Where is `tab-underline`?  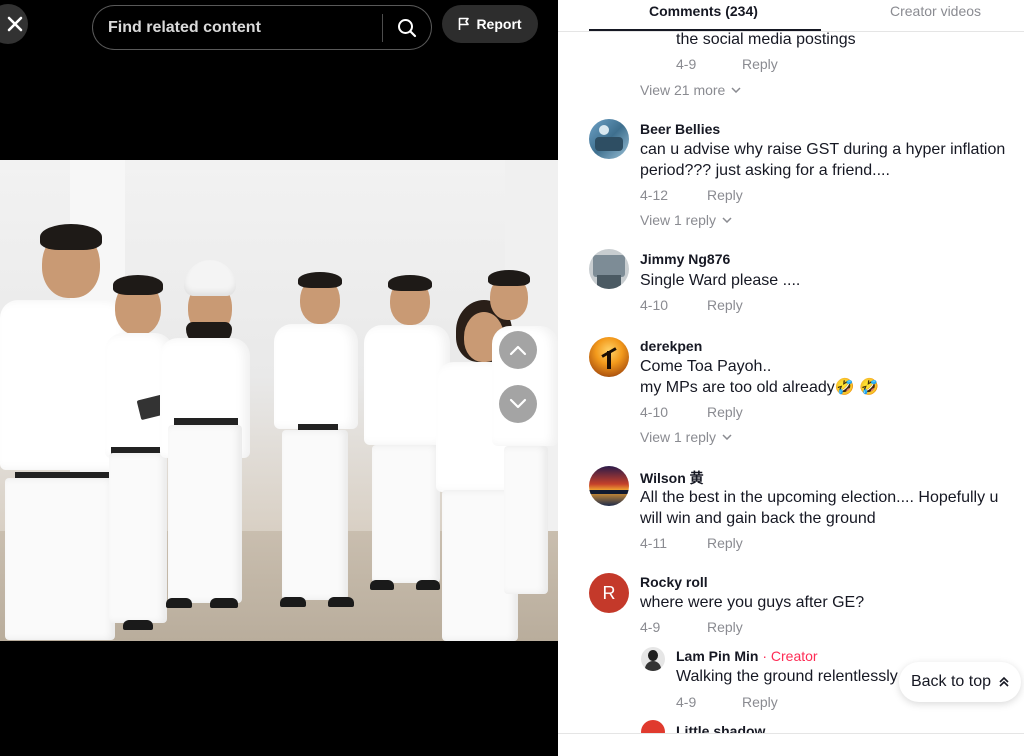
tab-underline is located at coordinates (705, 30).